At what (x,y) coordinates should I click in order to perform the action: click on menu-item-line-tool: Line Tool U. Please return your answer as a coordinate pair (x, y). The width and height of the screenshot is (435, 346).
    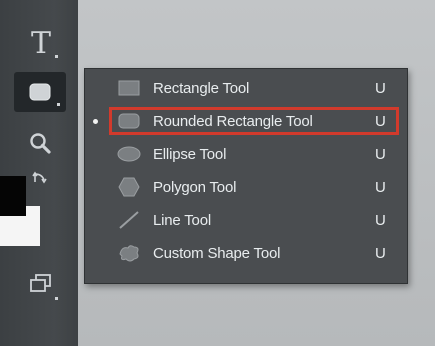
    Looking at the image, I should click on (246, 220).